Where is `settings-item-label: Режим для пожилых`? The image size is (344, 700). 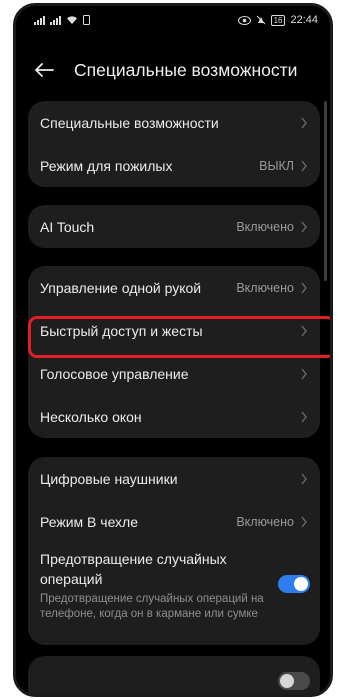
settings-item-label: Режим для пожилых is located at coordinates (106, 165).